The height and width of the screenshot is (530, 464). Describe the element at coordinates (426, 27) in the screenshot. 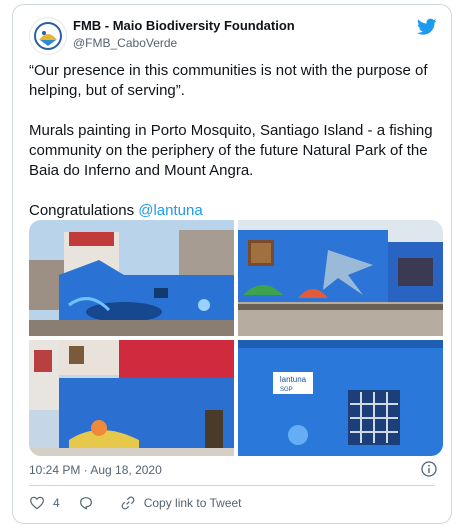

I see `twitter-bird-icon` at that location.